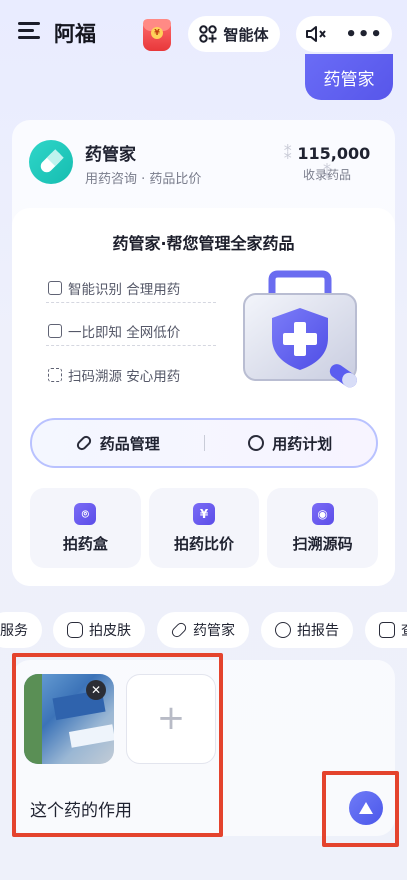  I want to click on tab-medication-plan: 用药计划, so click(291, 443).